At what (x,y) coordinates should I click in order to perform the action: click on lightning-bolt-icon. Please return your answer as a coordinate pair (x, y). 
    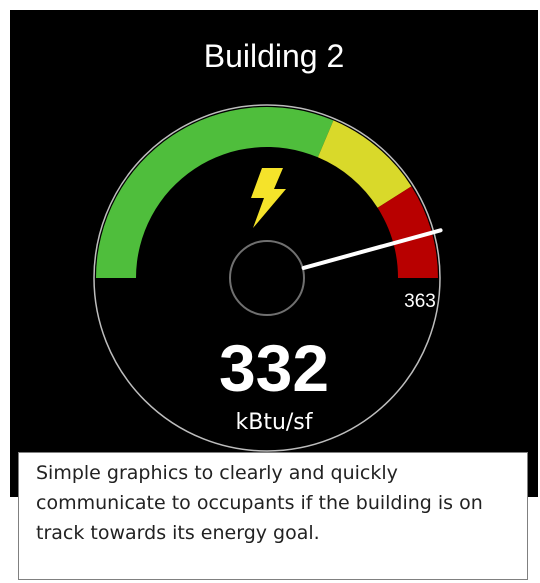
    Looking at the image, I should click on (268, 198).